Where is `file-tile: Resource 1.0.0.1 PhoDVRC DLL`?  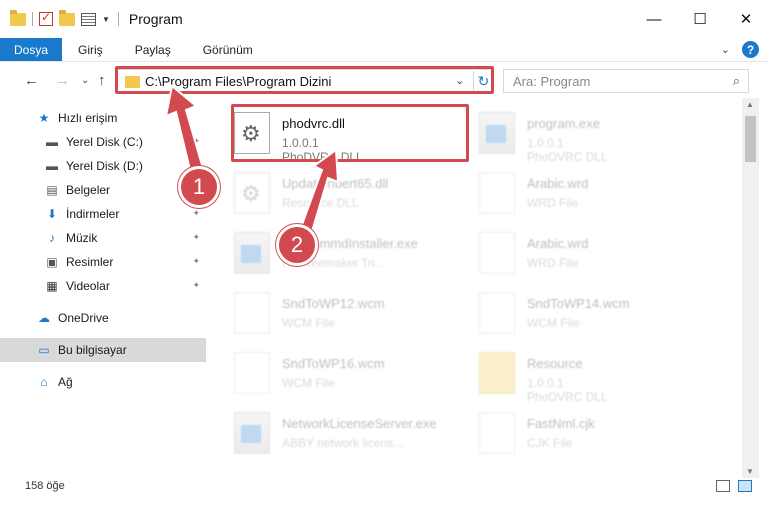
file-tile: Resource 1.0.0.1 PhoDVRC DLL is located at coordinates (579, 374).